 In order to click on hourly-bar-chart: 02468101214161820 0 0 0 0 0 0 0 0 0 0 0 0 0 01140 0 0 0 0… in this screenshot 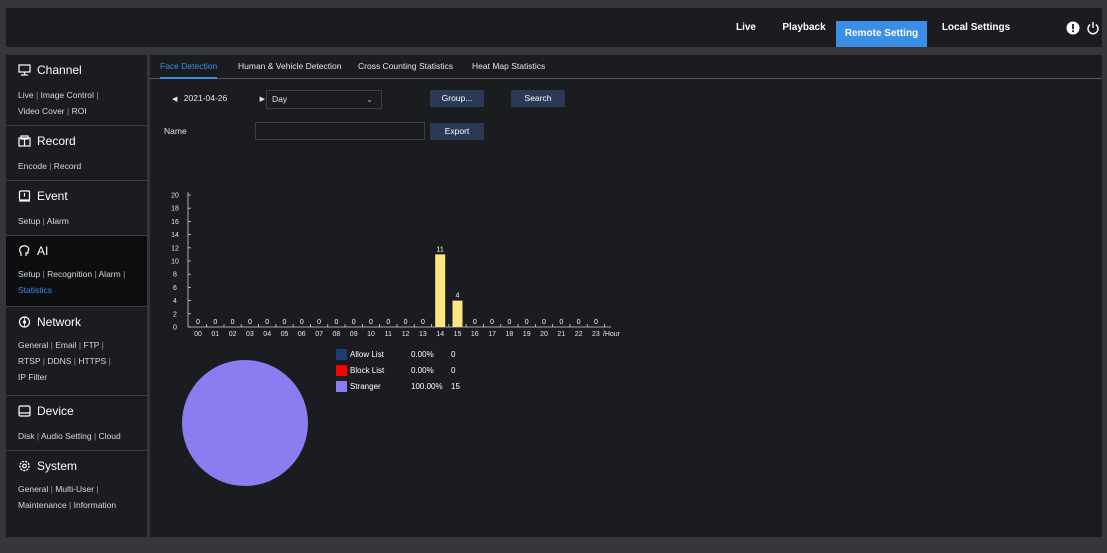, I will do `click(396, 265)`.